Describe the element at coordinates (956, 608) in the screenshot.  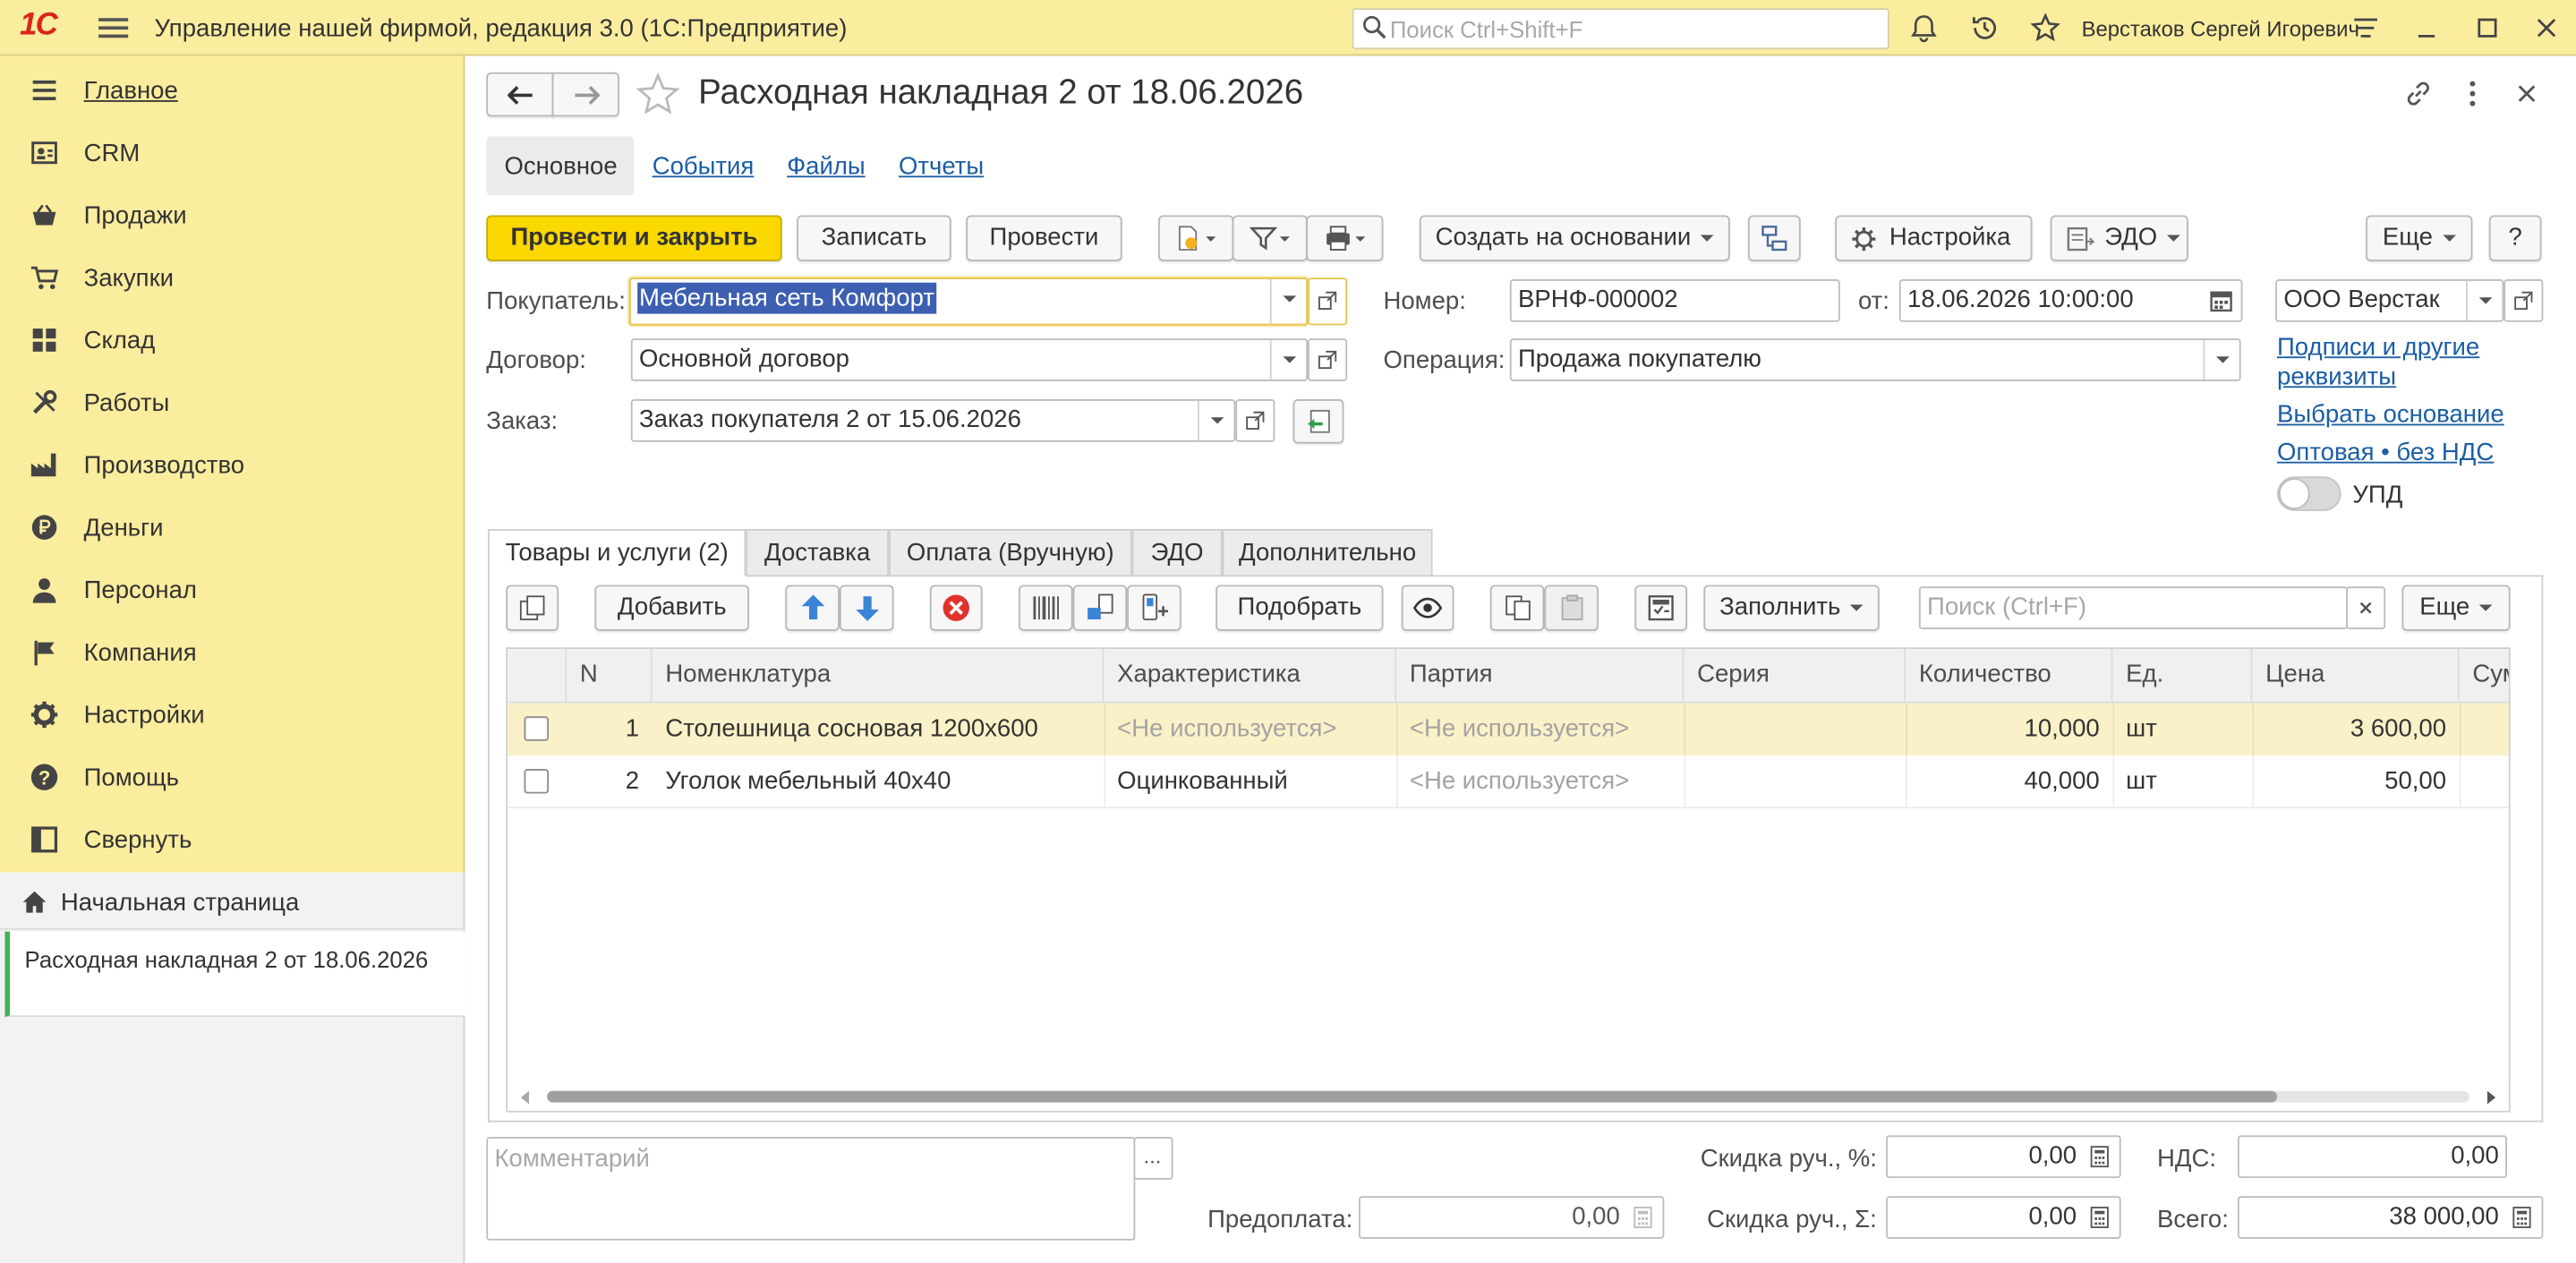
I see `delete-row-button` at that location.